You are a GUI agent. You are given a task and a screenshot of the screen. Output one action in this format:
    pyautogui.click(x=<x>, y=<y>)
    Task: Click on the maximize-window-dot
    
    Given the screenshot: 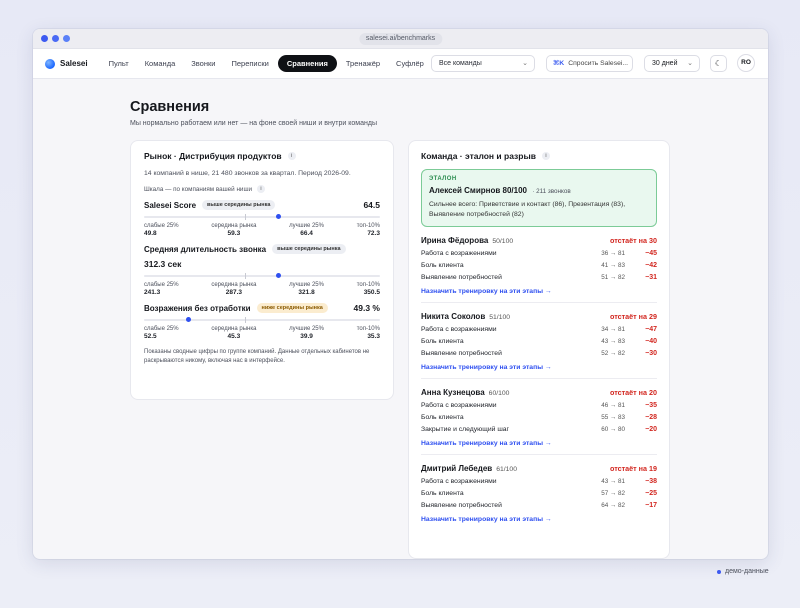 What is the action you would take?
    pyautogui.click(x=66, y=38)
    